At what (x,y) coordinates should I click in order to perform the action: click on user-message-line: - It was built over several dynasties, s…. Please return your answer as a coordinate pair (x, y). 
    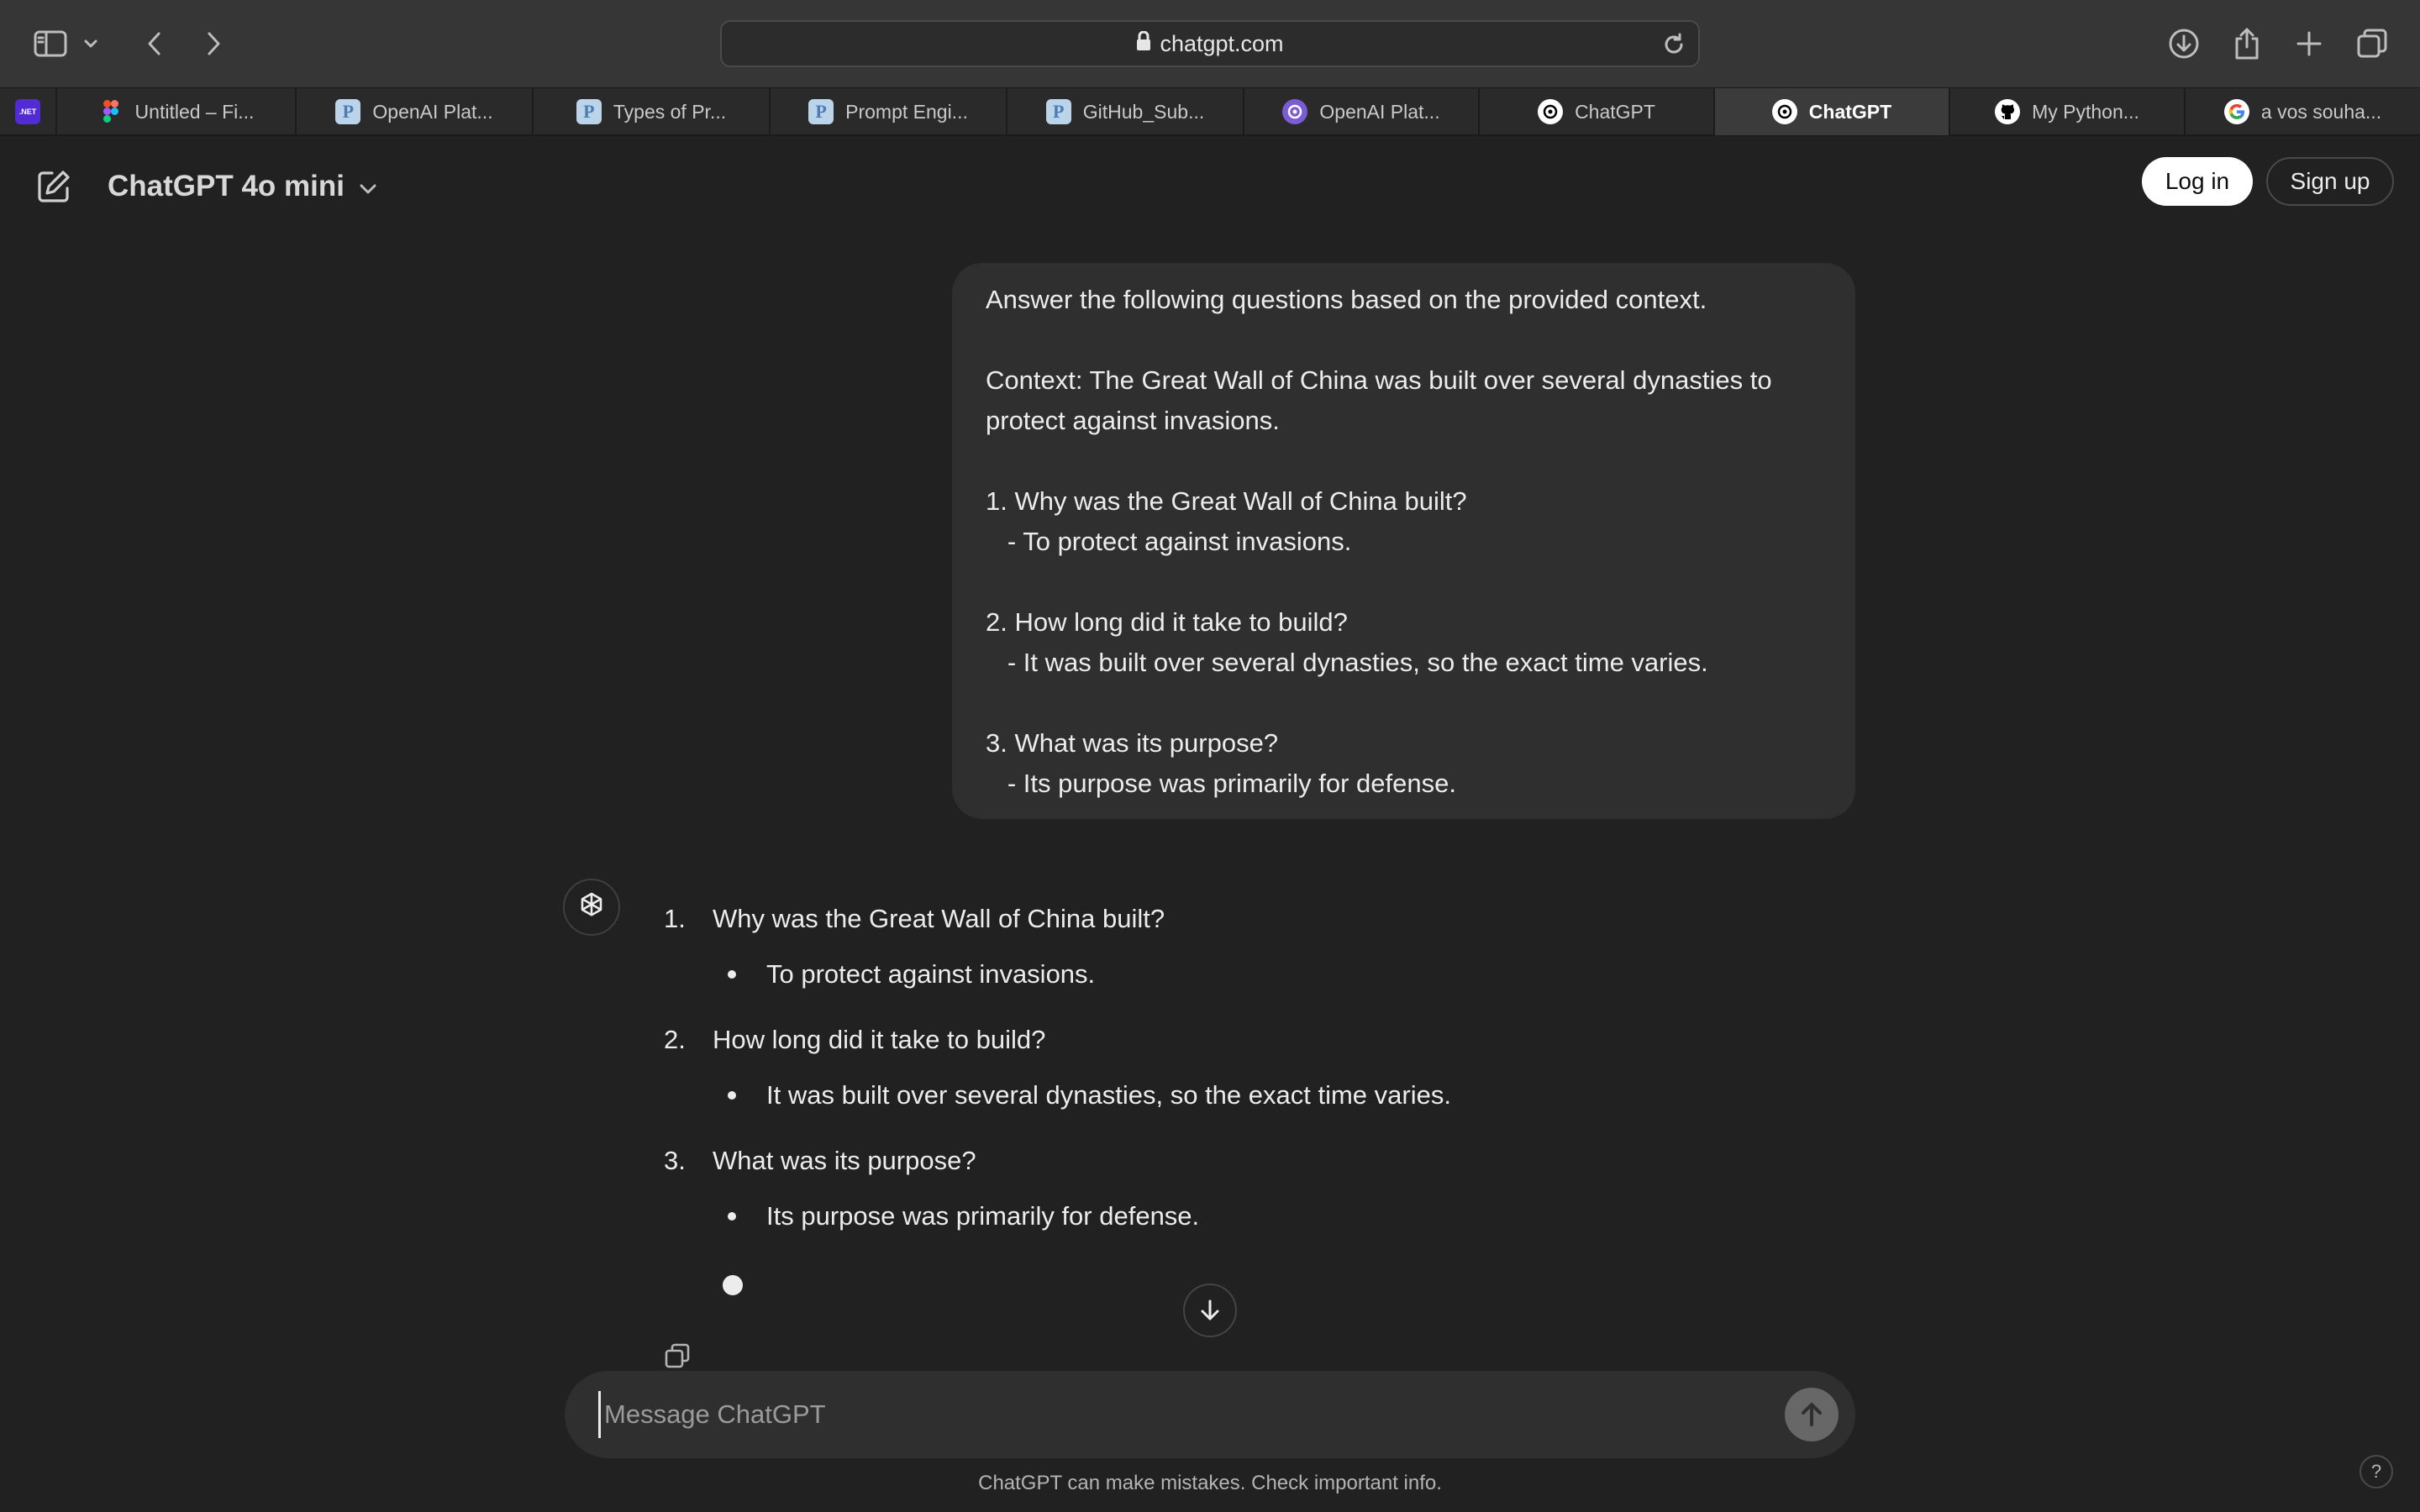
    Looking at the image, I should click on (1347, 662).